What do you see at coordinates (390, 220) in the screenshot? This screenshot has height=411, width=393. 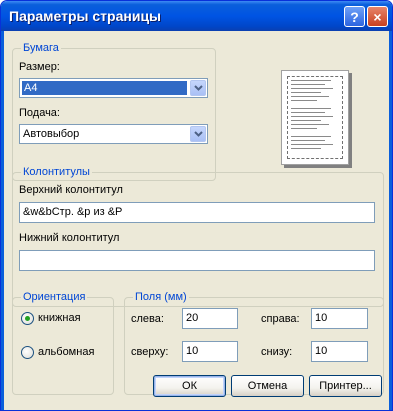 I see `window-frame-right` at bounding box center [390, 220].